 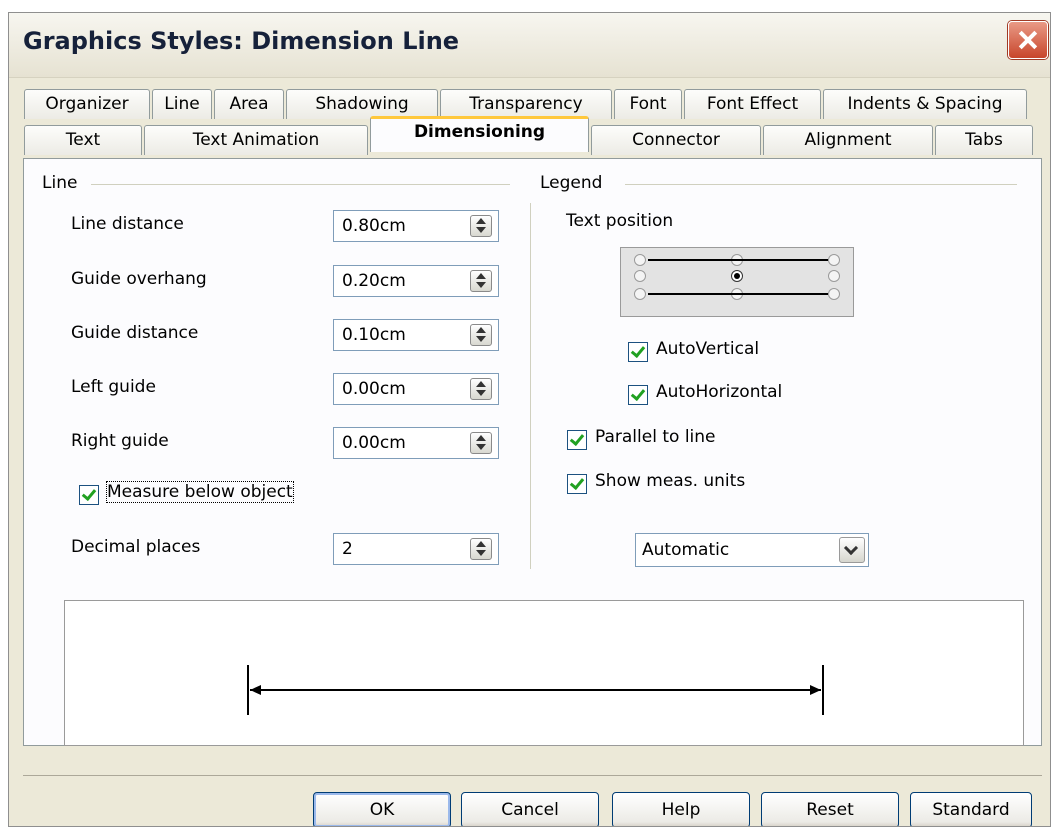 I want to click on auto-vertical-label: AutoVertical, so click(x=707, y=349).